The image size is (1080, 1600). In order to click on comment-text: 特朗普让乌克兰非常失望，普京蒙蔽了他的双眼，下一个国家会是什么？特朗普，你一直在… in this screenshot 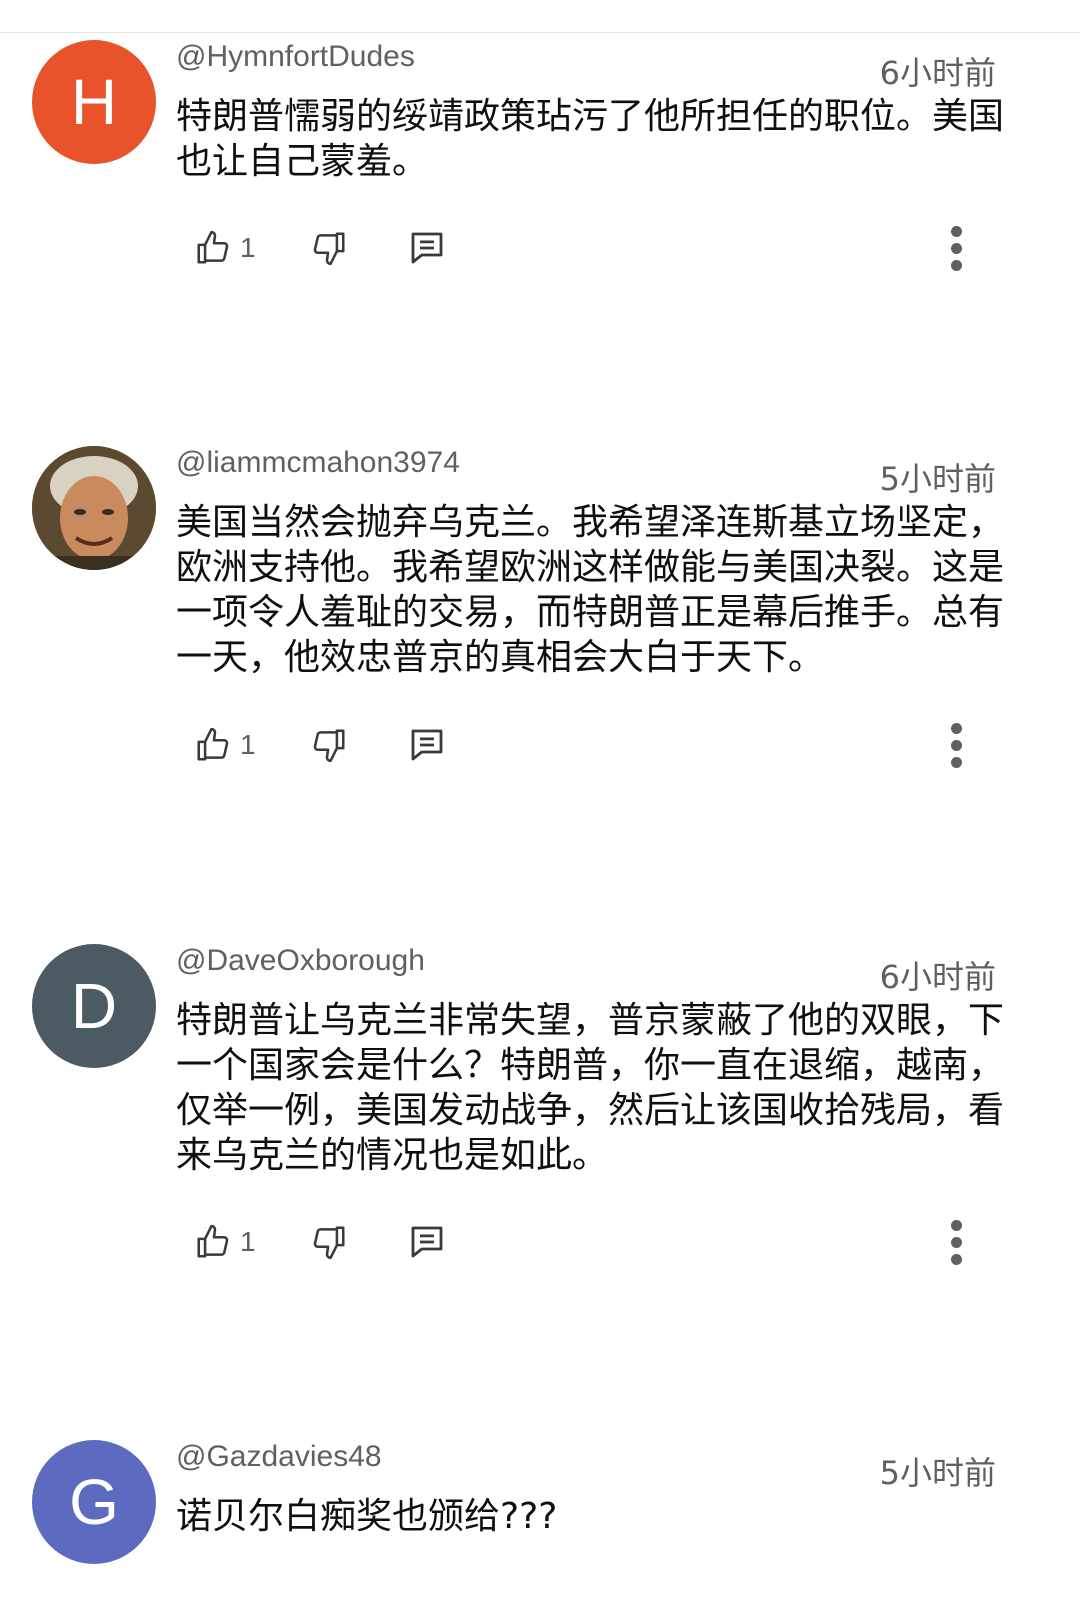, I will do `click(590, 1088)`.